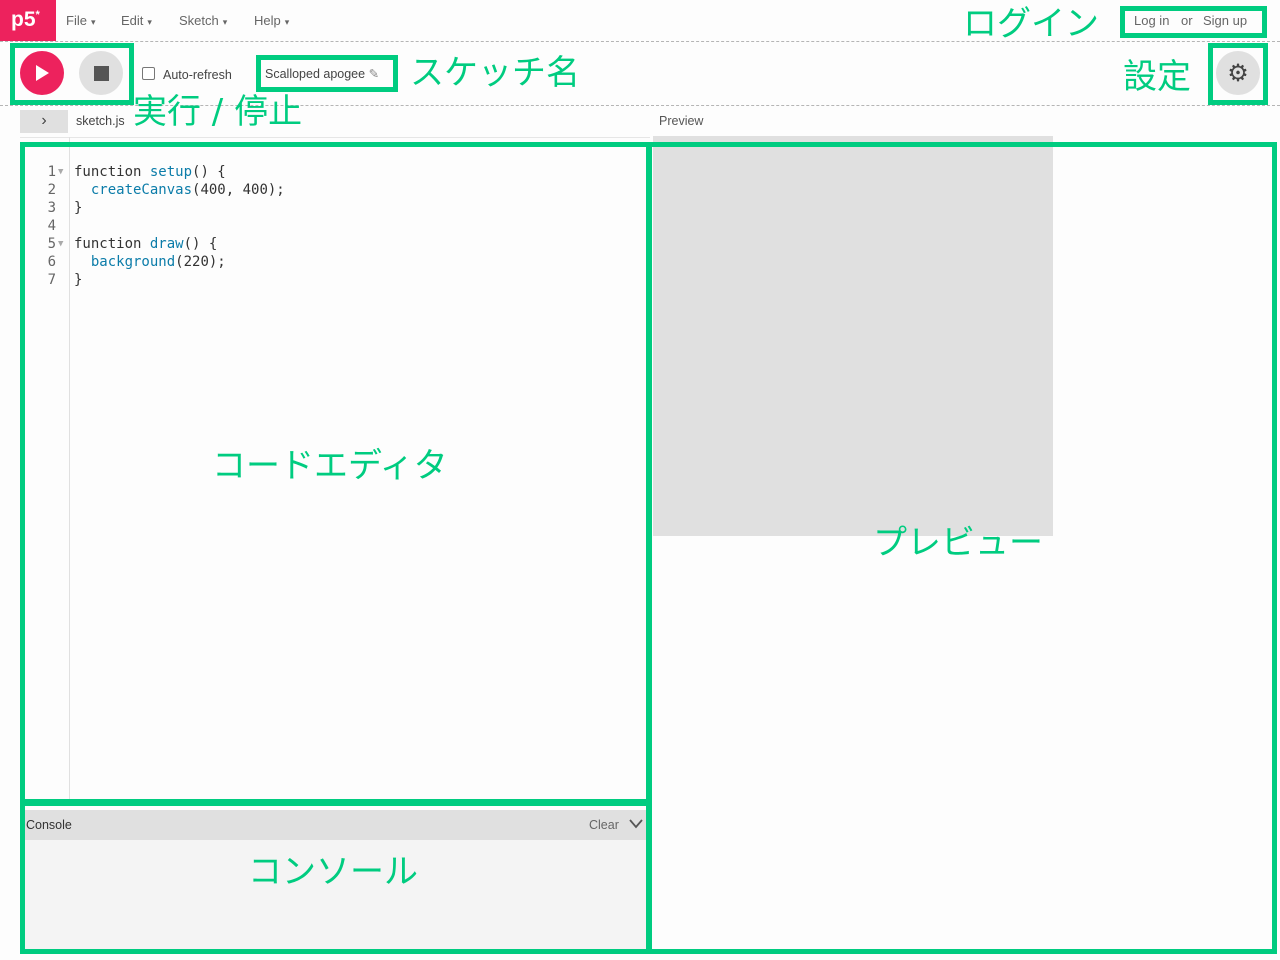 The image size is (1280, 960). I want to click on tab-sketch-js: sketch.js, so click(100, 121).